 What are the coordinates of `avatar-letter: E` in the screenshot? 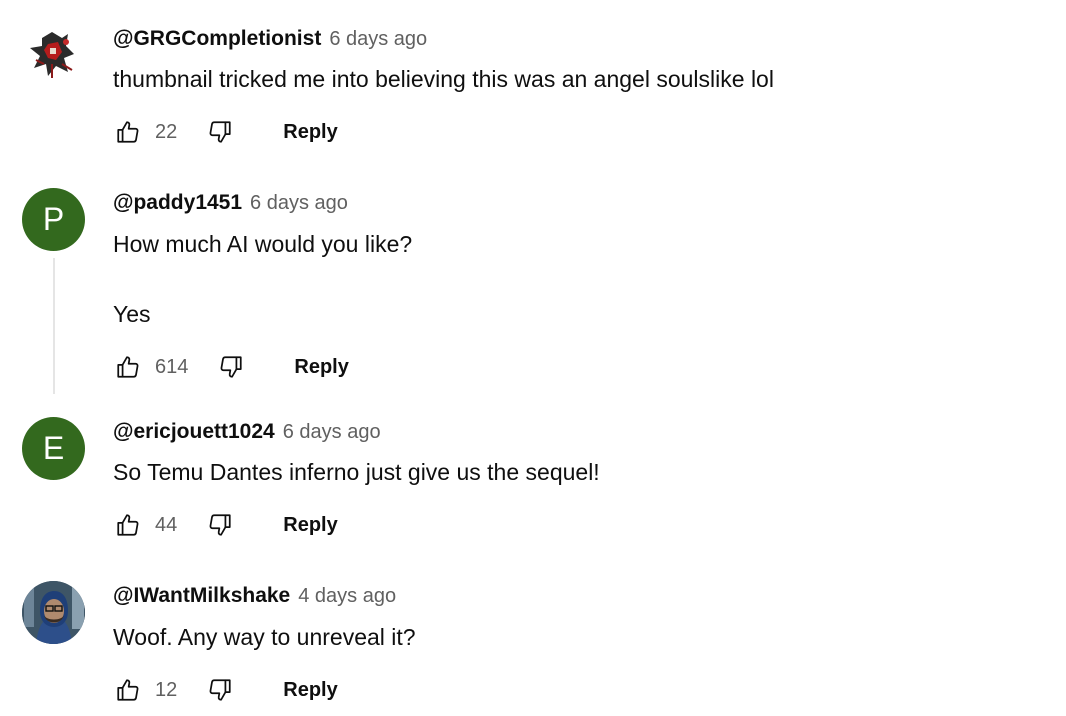 It's located at (53, 448).